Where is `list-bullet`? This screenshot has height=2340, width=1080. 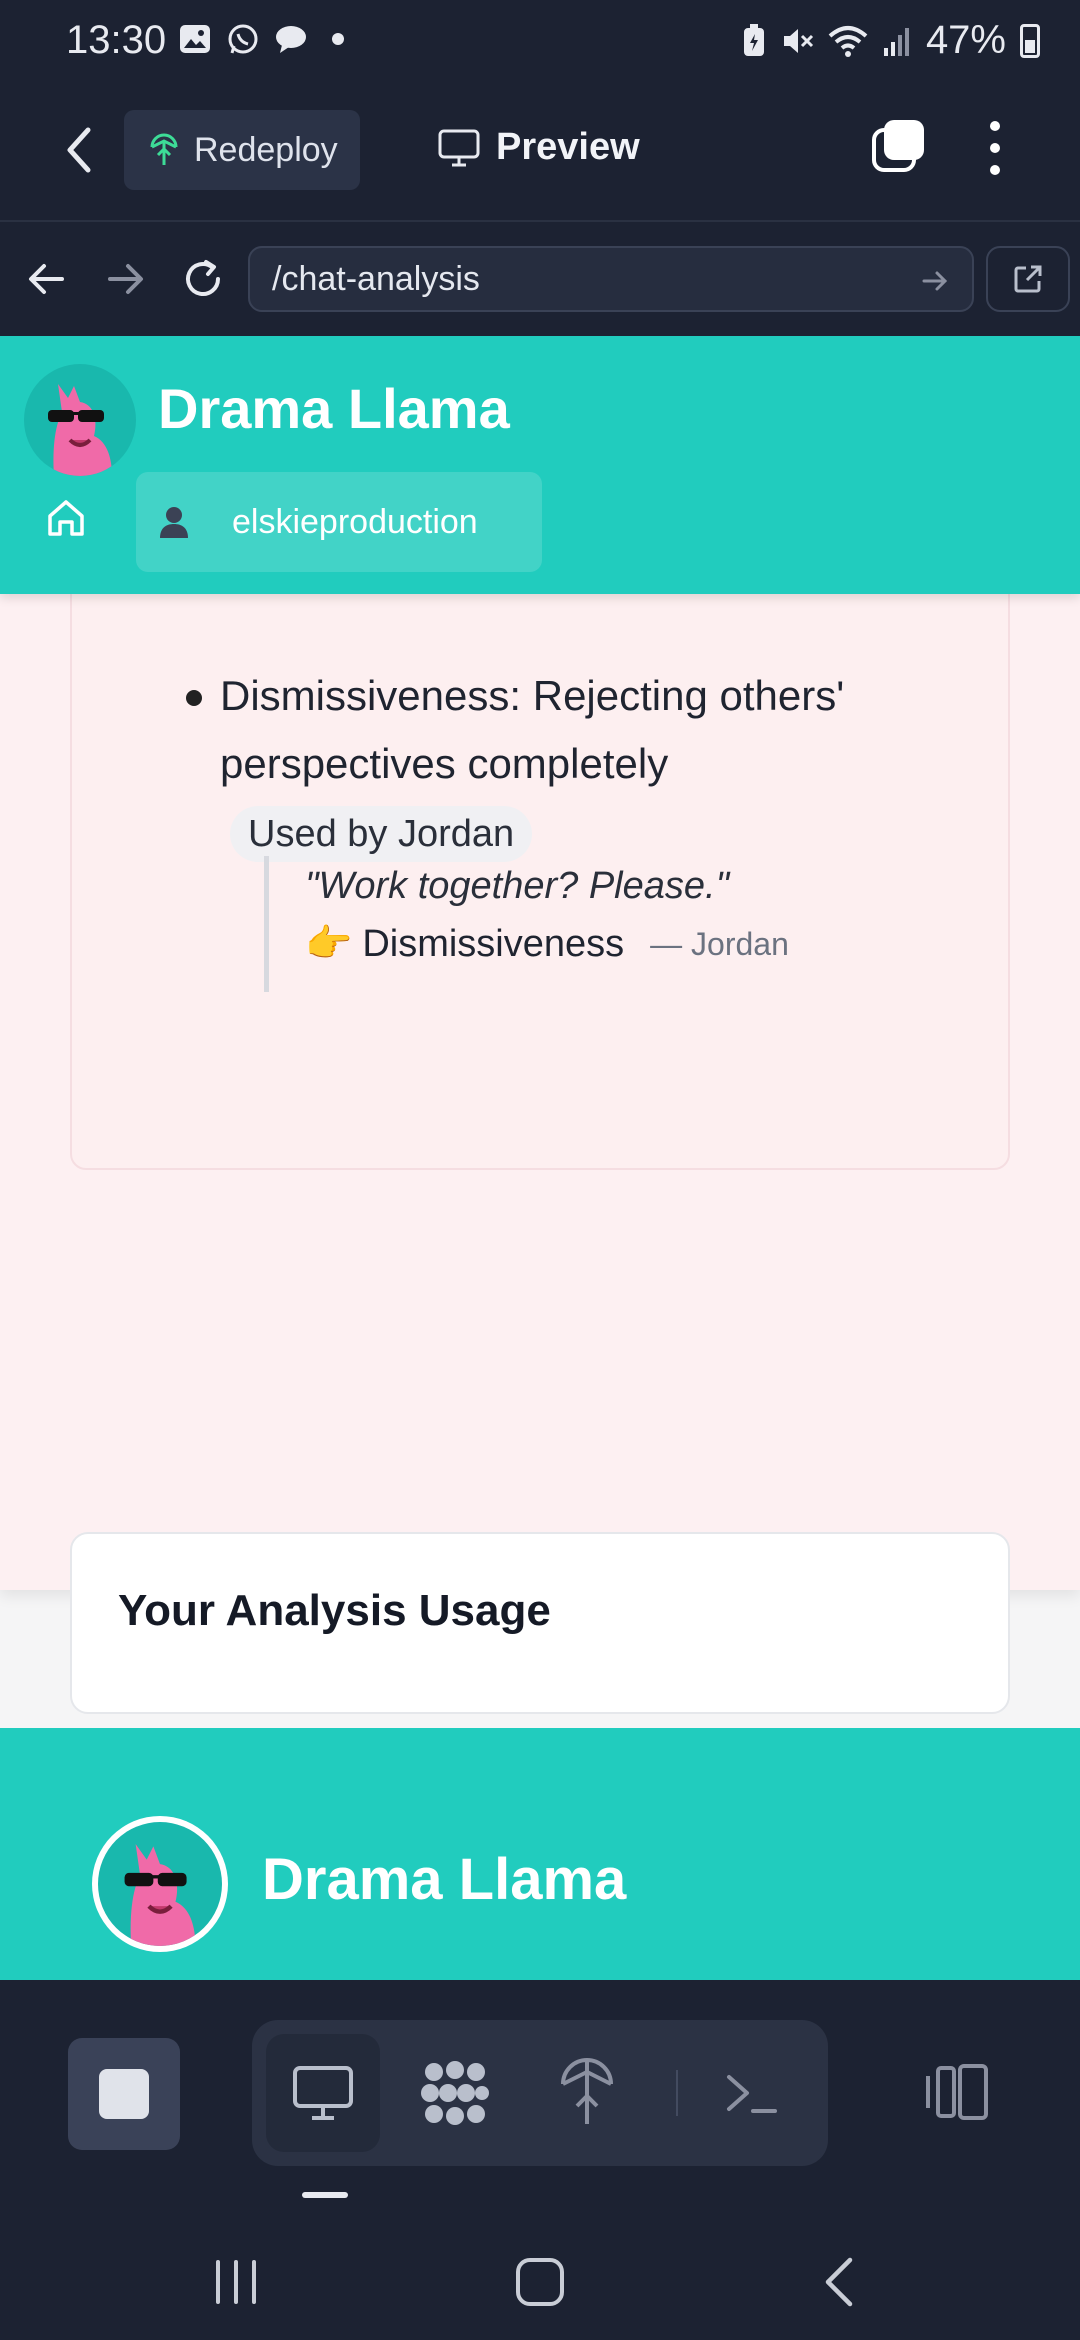
list-bullet is located at coordinates (194, 698).